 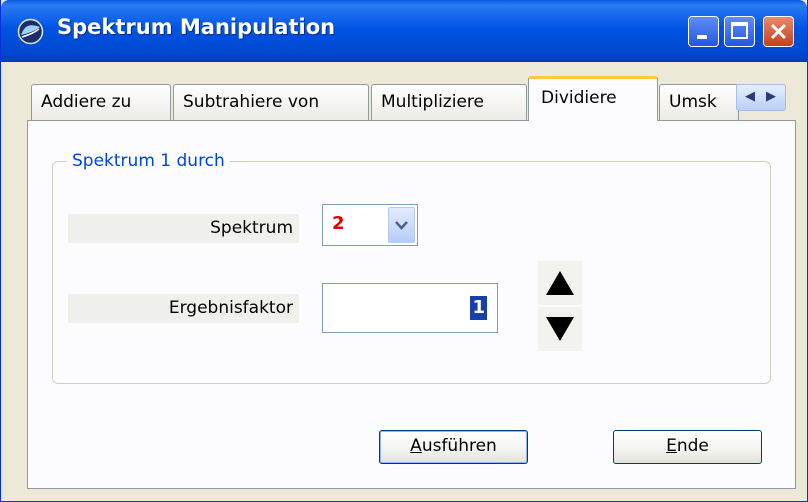 I want to click on spectrum-label: Spektrum, so click(x=183, y=228).